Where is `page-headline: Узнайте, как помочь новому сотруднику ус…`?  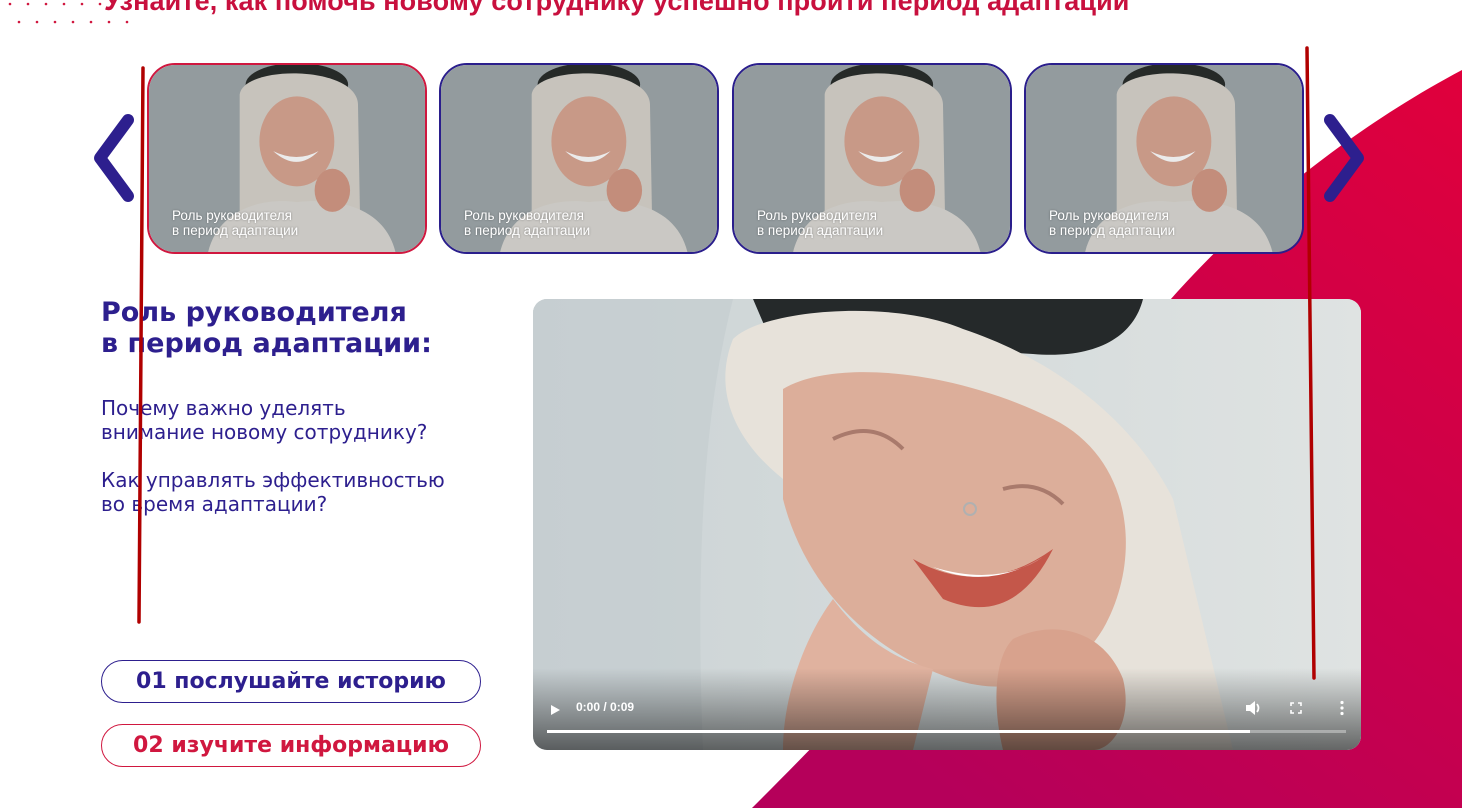
page-headline: Узнайте, как помочь новому сотруднику ус… is located at coordinates (617, 8).